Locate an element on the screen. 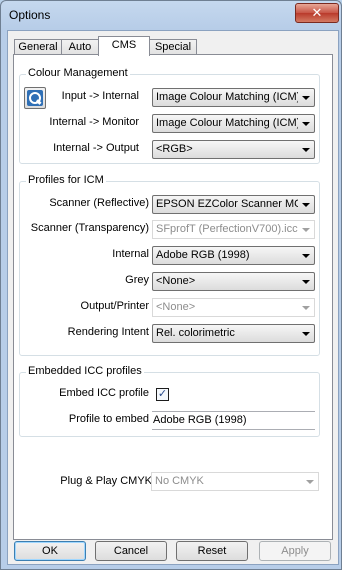  apply-button: Apply is located at coordinates (295, 551).